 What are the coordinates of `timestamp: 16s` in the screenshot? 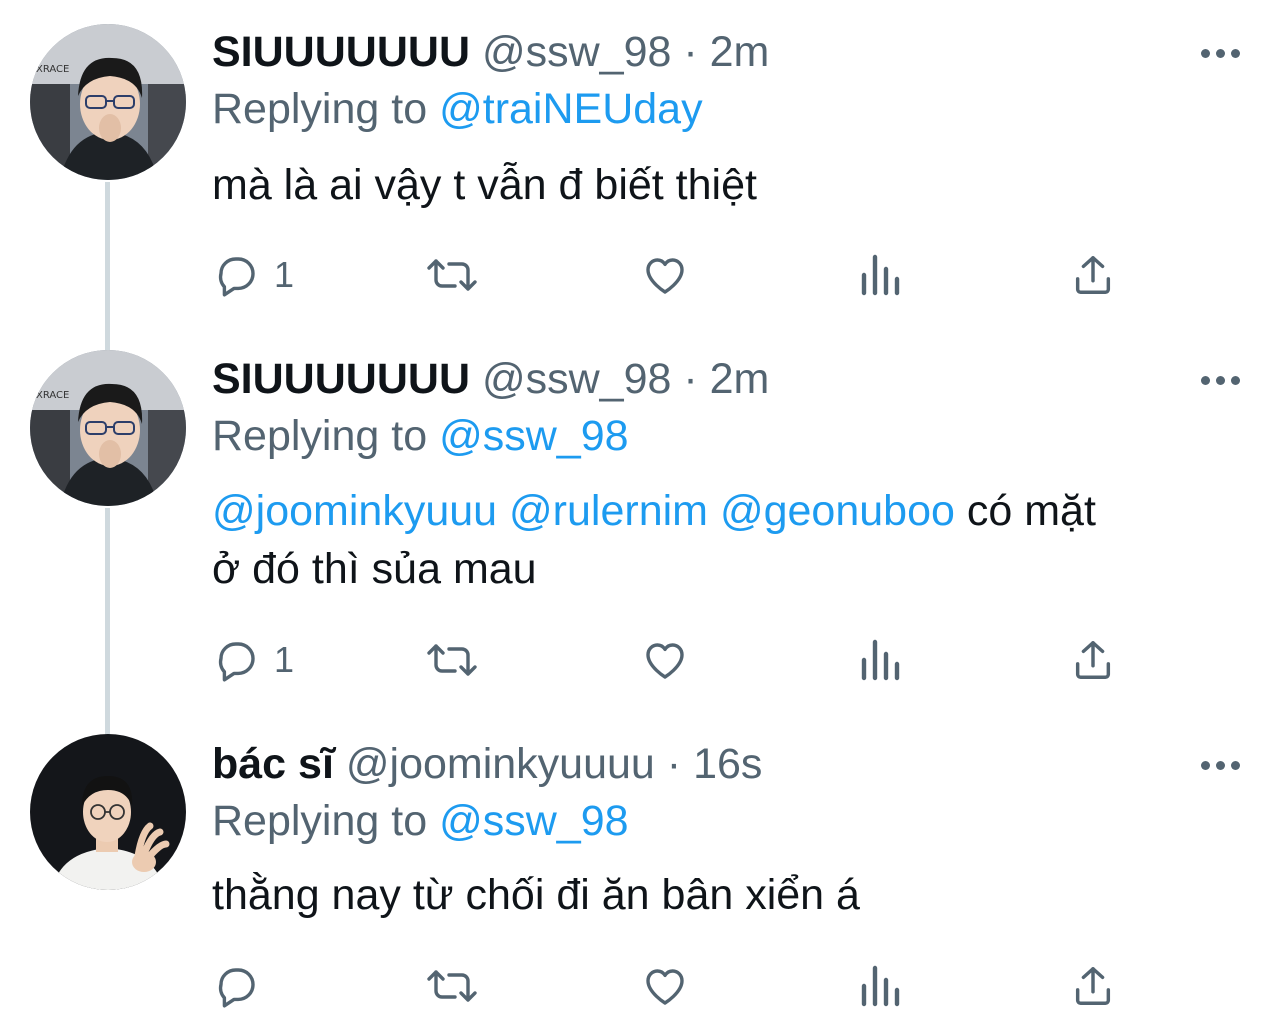 It's located at (727, 764).